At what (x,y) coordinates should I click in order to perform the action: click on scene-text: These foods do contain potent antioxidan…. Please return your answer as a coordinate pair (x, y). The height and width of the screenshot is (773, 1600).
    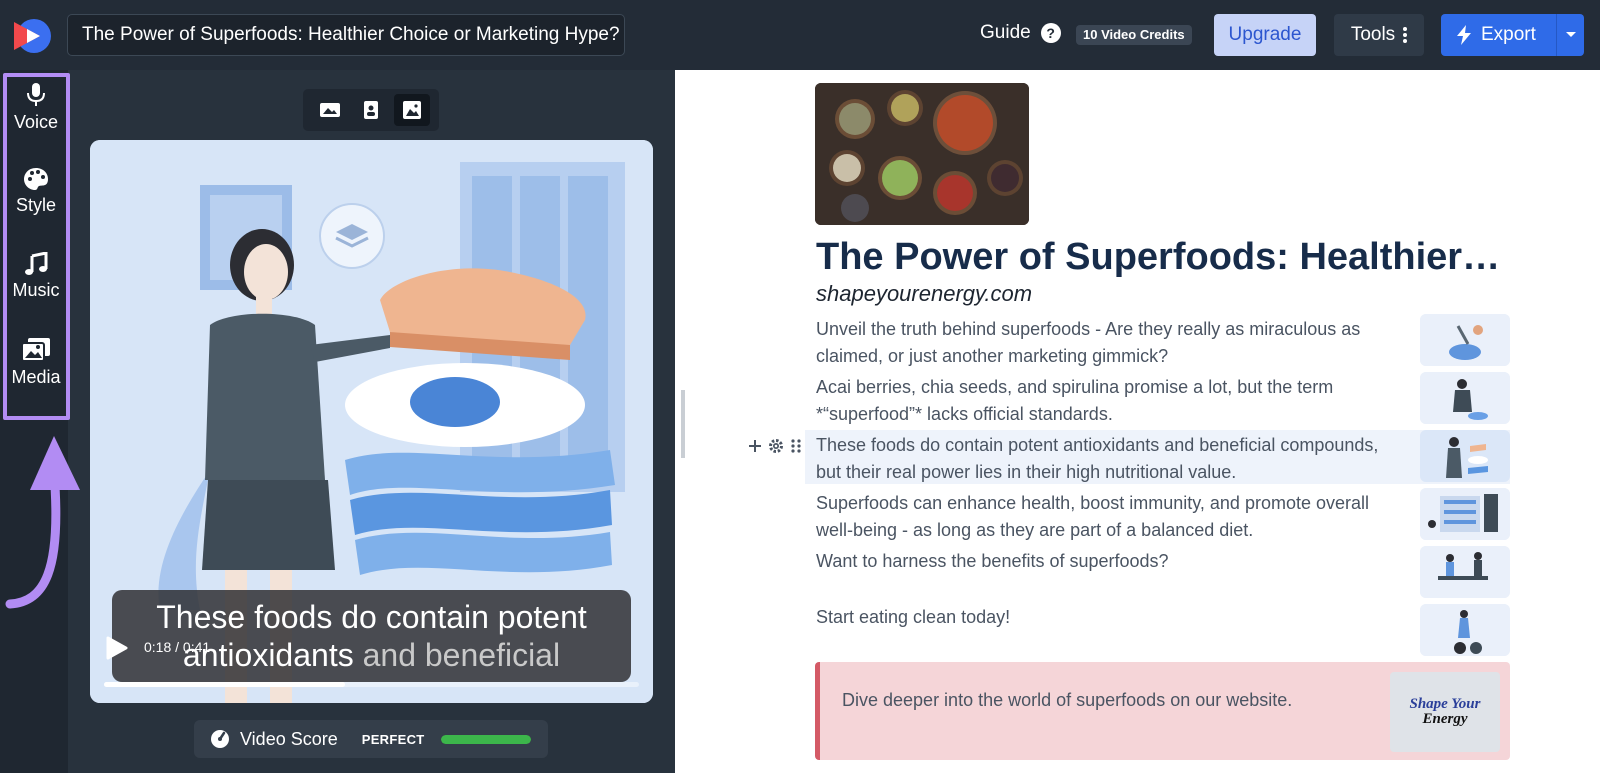
    Looking at the image, I should click on (1106, 459).